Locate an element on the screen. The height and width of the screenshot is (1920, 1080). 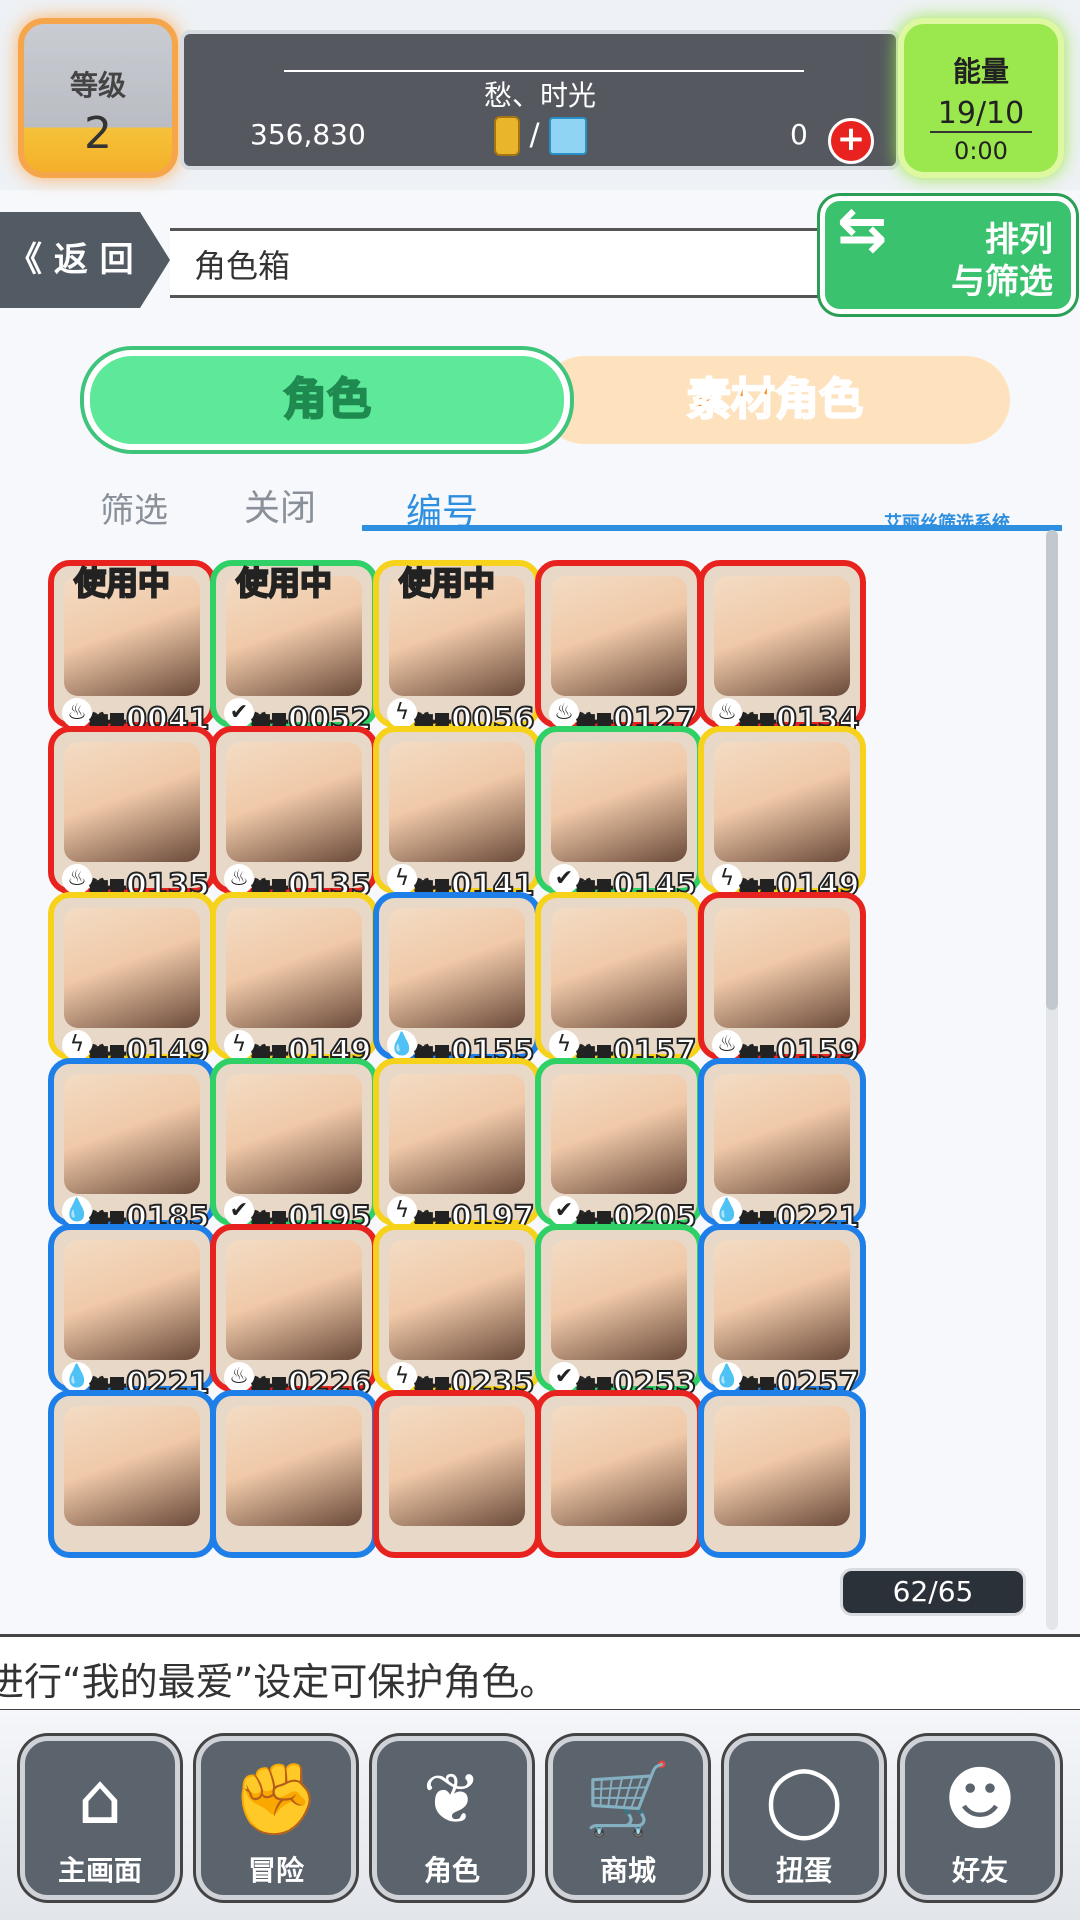
back-button: 《 返 回 is located at coordinates (85, 260).